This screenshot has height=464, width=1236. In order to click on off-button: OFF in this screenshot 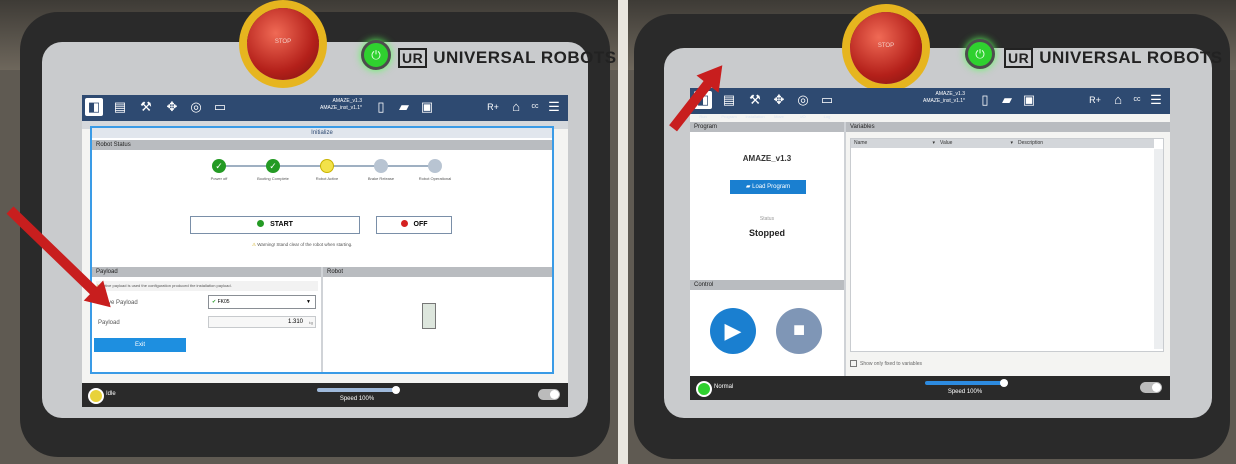, I will do `click(414, 225)`.